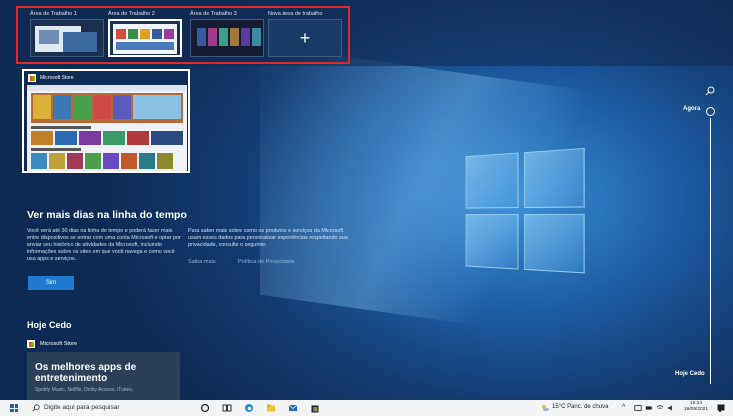  What do you see at coordinates (51, 283) in the screenshot?
I see `yes-button: Sim` at bounding box center [51, 283].